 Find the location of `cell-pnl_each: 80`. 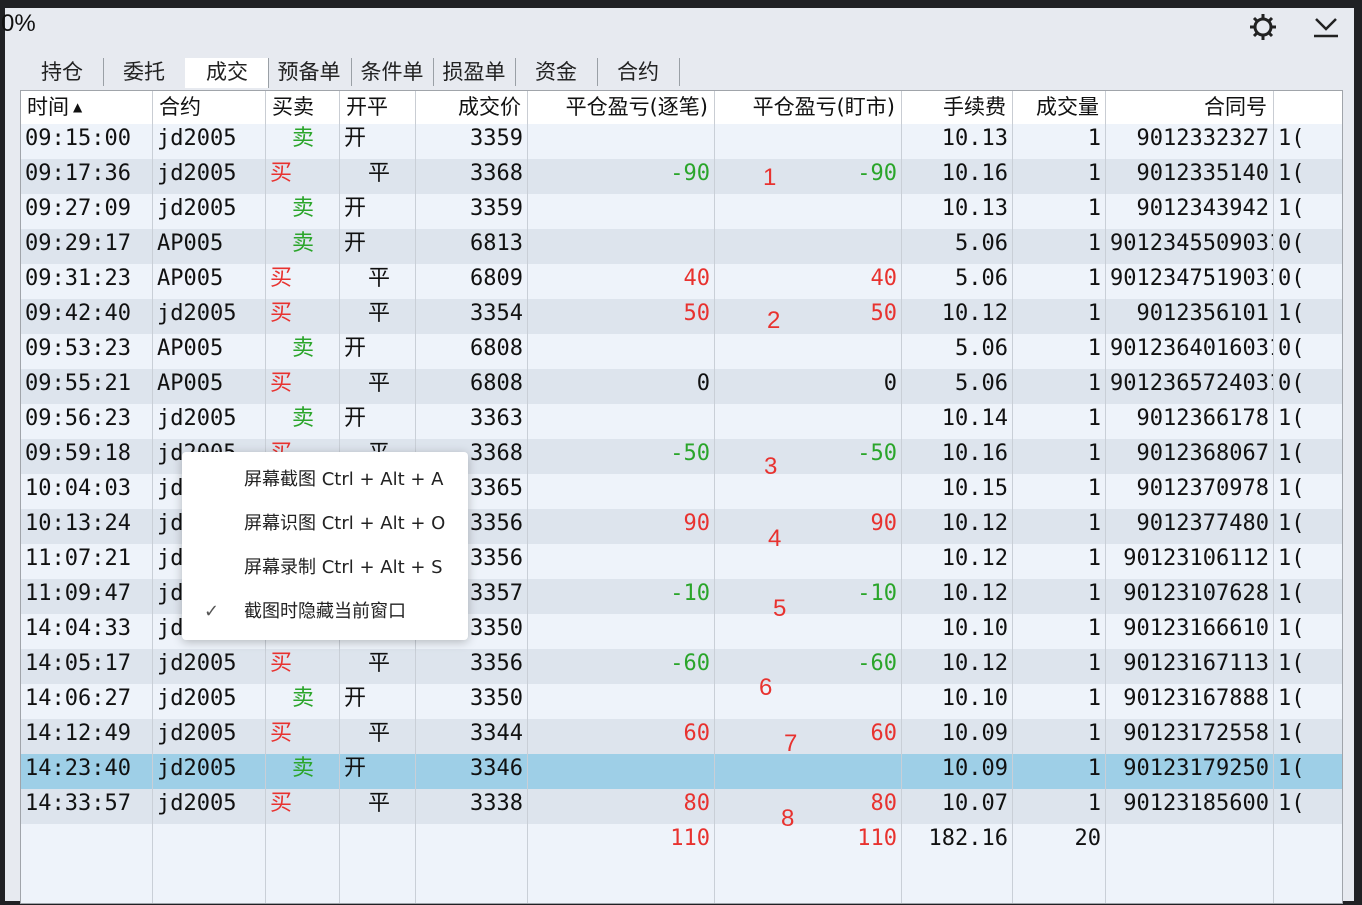

cell-pnl_each: 80 is located at coordinates (621, 806).